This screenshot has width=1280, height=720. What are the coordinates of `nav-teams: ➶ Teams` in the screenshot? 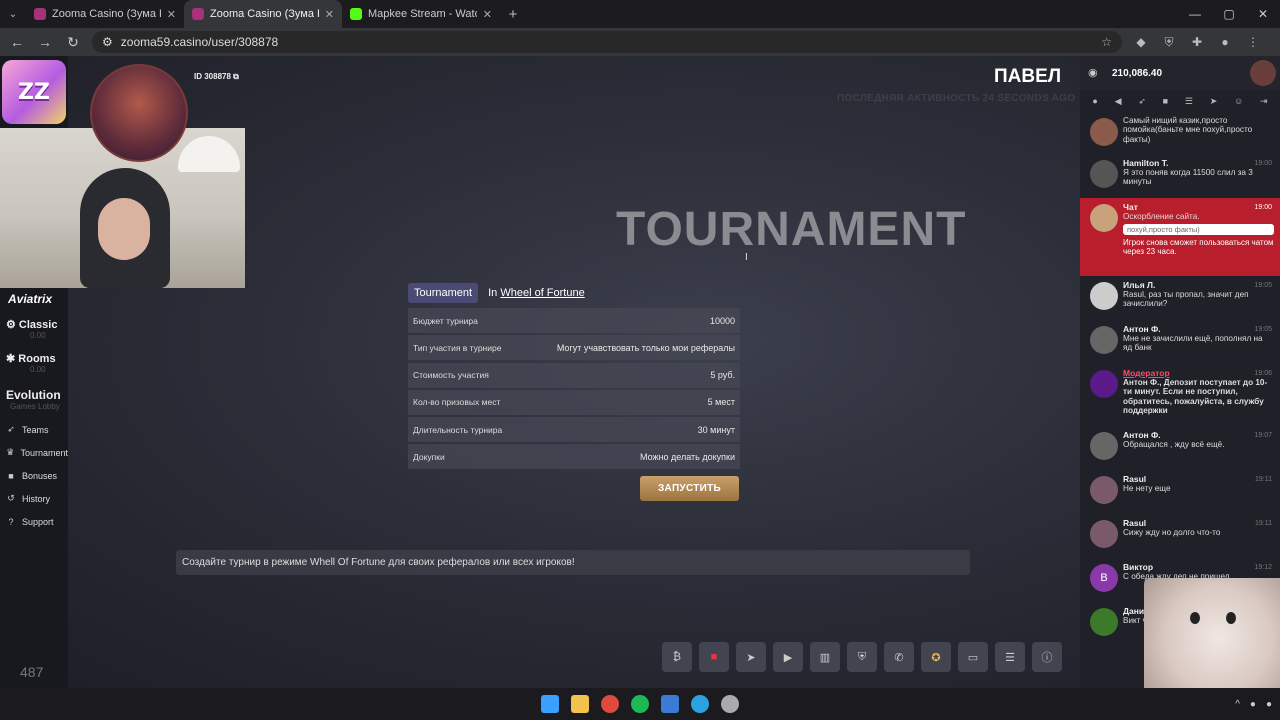 It's located at (34, 429).